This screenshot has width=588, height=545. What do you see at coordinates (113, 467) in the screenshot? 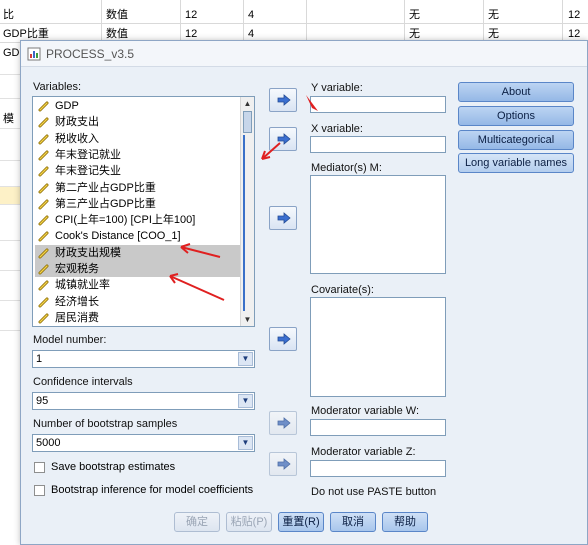
I see `save-bootstrap-label: Save bootstrap estimates` at bounding box center [113, 467].